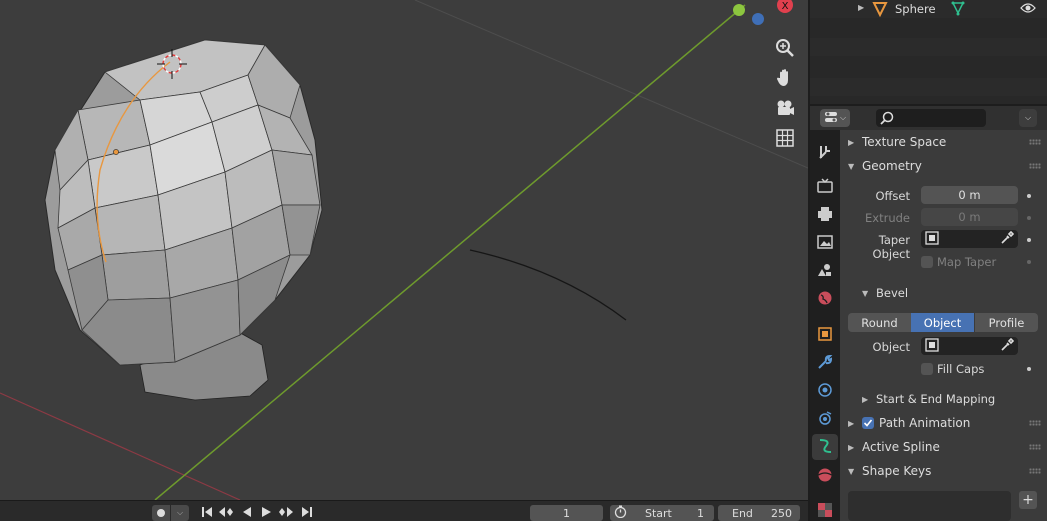 The height and width of the screenshot is (521, 1047). I want to click on bevel-object-field, so click(969, 346).